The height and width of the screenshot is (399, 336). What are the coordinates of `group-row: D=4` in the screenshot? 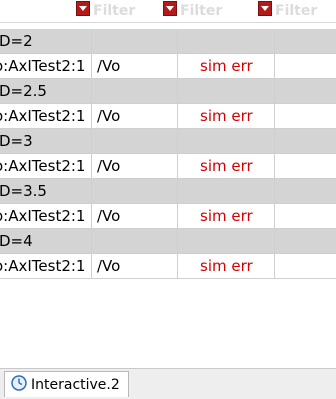 It's located at (168, 241).